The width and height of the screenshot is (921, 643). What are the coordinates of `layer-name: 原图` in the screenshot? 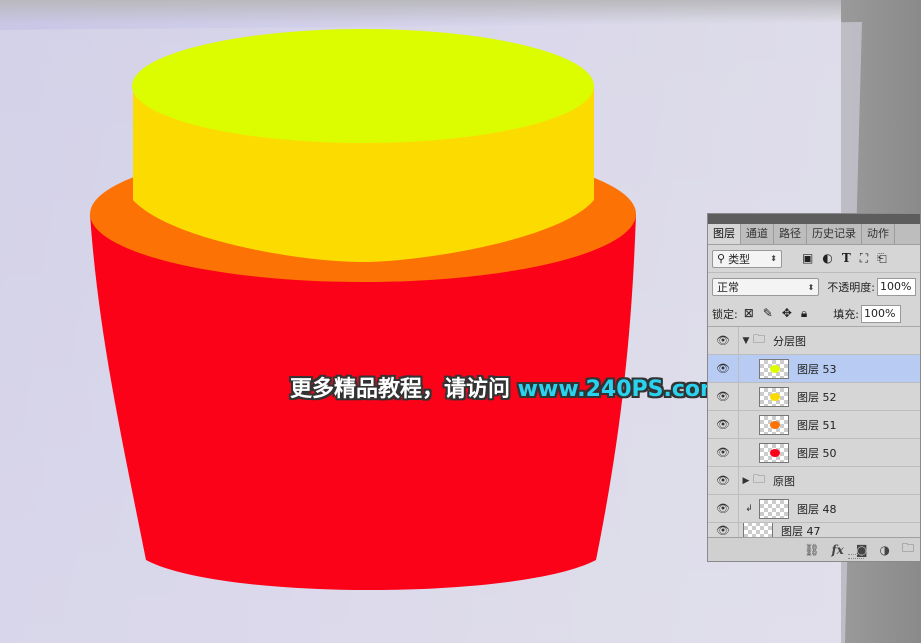 It's located at (784, 481).